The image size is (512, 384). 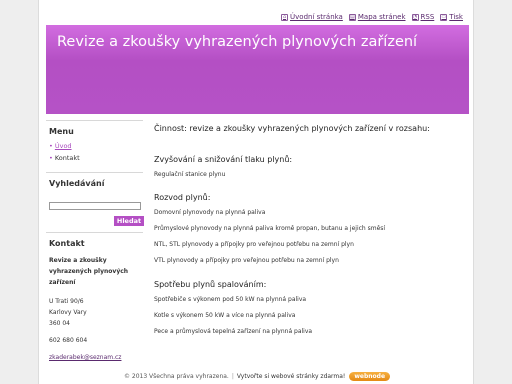 What do you see at coordinates (89, 271) in the screenshot?
I see `contact-name-line: vyhrazených plynových` at bounding box center [89, 271].